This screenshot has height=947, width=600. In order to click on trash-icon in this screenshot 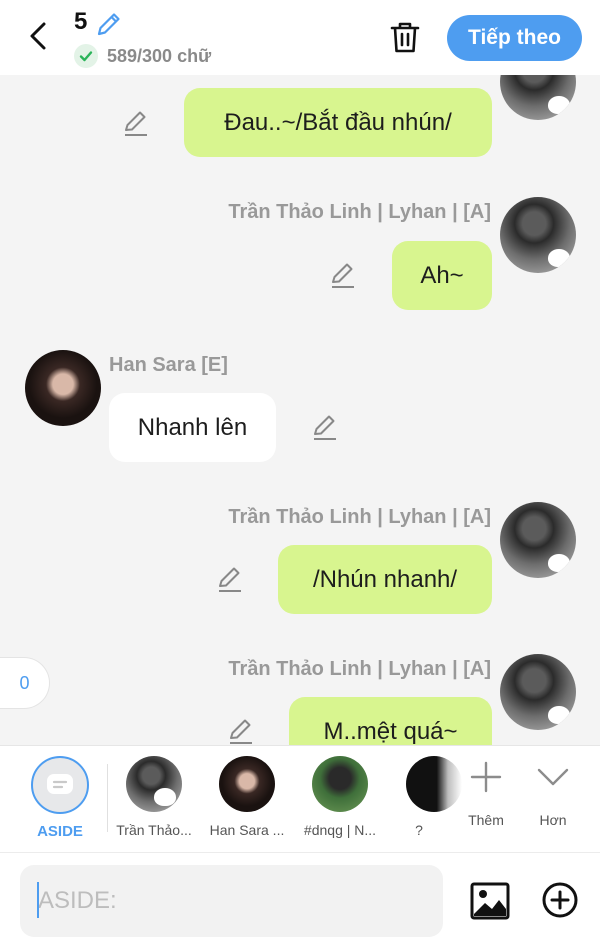, I will do `click(405, 37)`.